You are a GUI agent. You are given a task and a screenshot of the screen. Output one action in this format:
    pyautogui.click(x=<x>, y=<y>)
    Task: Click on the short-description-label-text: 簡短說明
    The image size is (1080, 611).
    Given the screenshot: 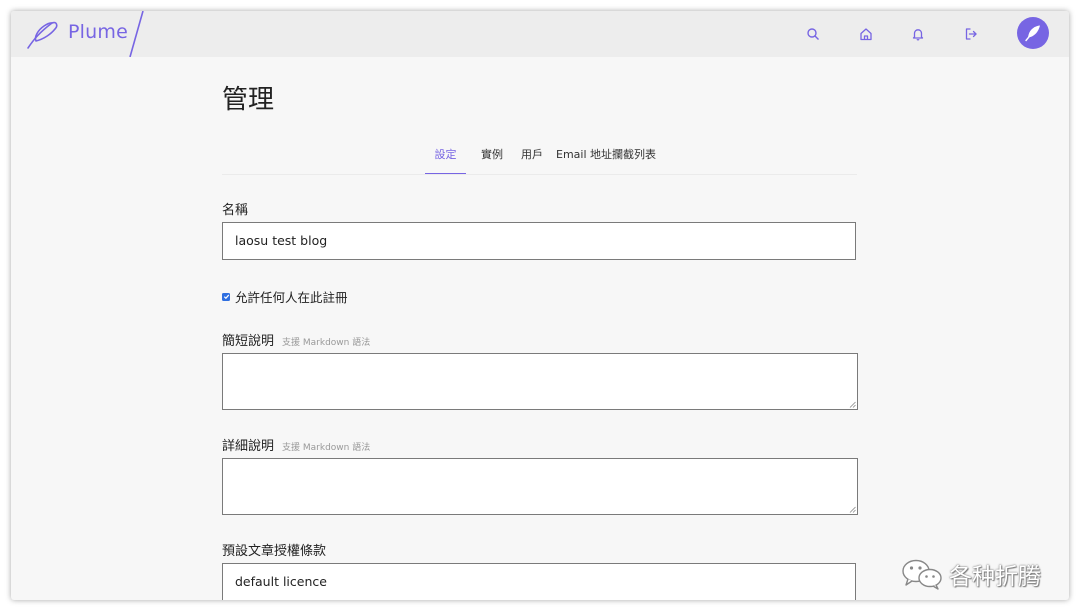 What is the action you would take?
    pyautogui.click(x=248, y=341)
    